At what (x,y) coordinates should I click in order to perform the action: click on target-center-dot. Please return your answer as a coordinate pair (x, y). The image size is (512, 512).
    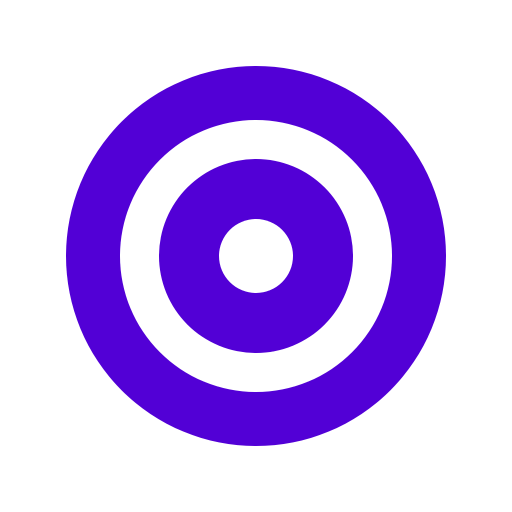
    Looking at the image, I should click on (256, 256).